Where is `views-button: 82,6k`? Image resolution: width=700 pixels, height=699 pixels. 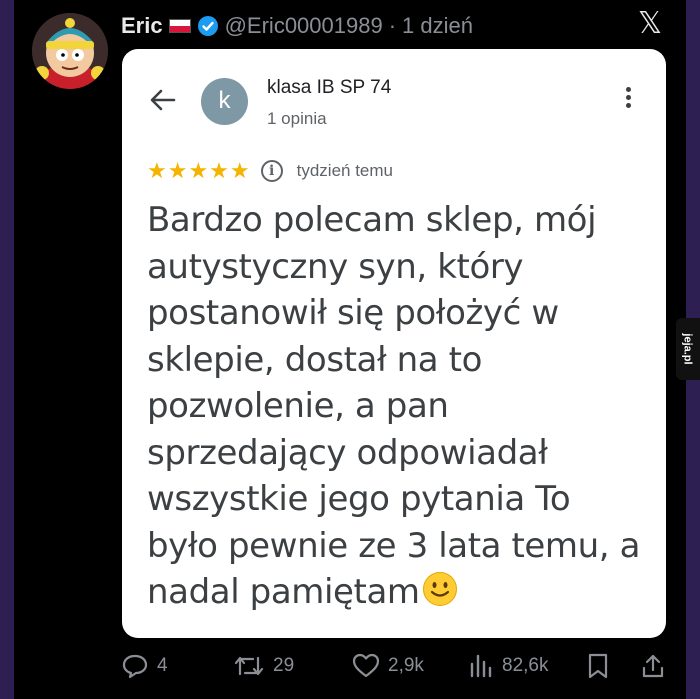
views-button: 82,6k is located at coordinates (508, 666).